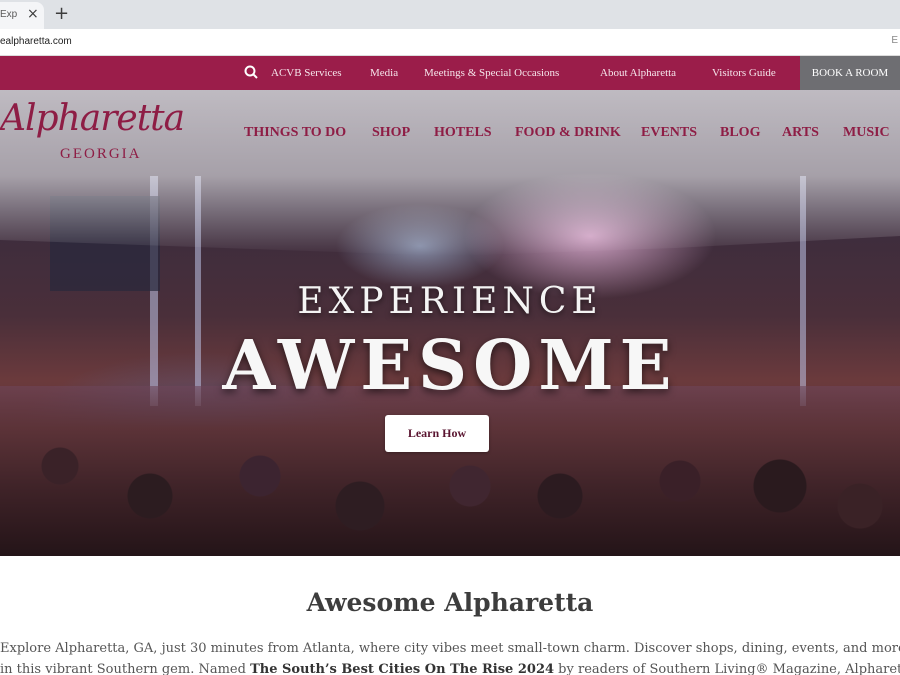  Describe the element at coordinates (450, 301) in the screenshot. I see `hero-headline-top: EXPERIENCE` at that location.